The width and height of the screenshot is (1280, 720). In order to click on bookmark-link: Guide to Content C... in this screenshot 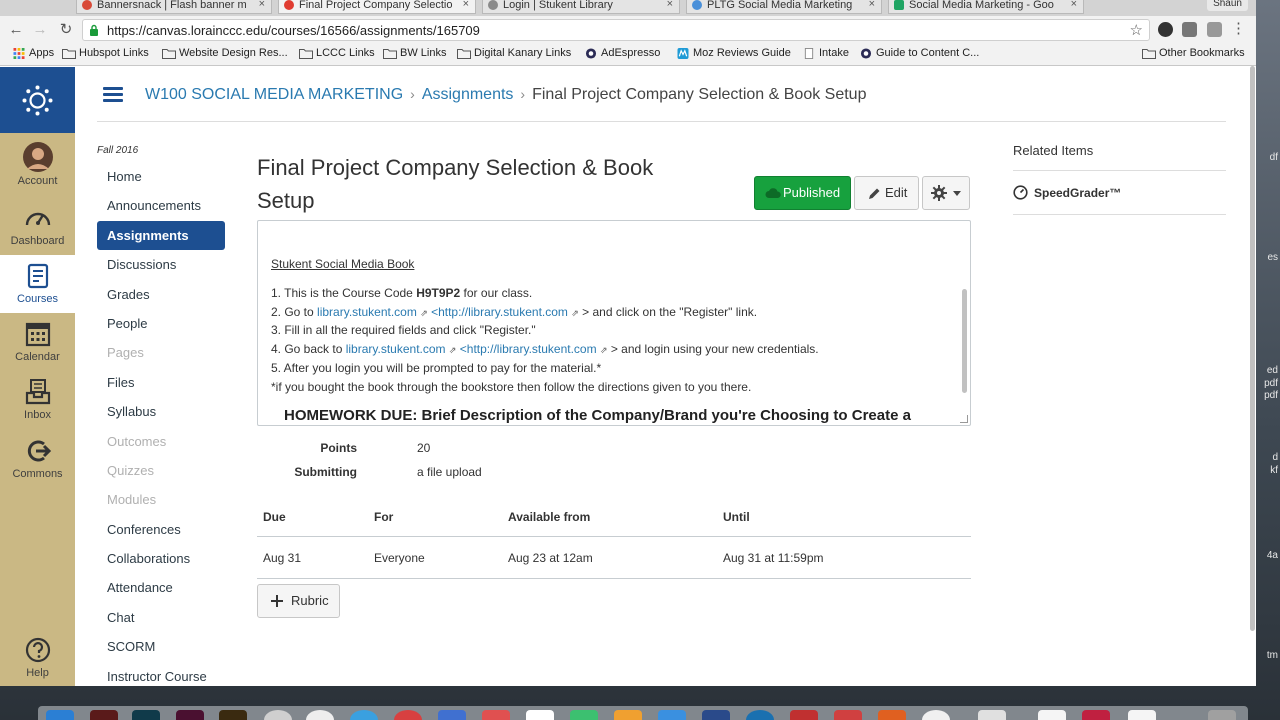, I will do `click(919, 53)`.